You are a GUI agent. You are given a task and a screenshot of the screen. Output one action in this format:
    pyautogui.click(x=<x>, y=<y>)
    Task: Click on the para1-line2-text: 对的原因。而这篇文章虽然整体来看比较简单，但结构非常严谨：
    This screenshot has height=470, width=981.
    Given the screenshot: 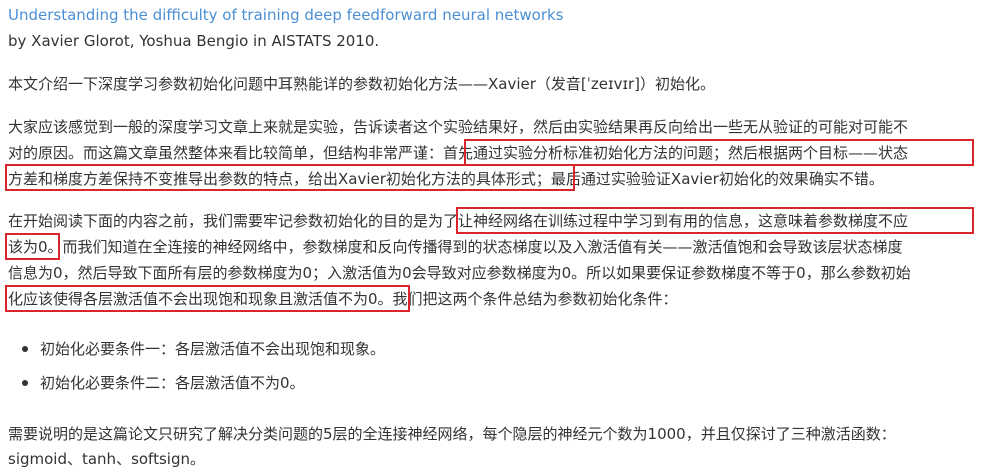 What is the action you would take?
    pyautogui.click(x=226, y=153)
    